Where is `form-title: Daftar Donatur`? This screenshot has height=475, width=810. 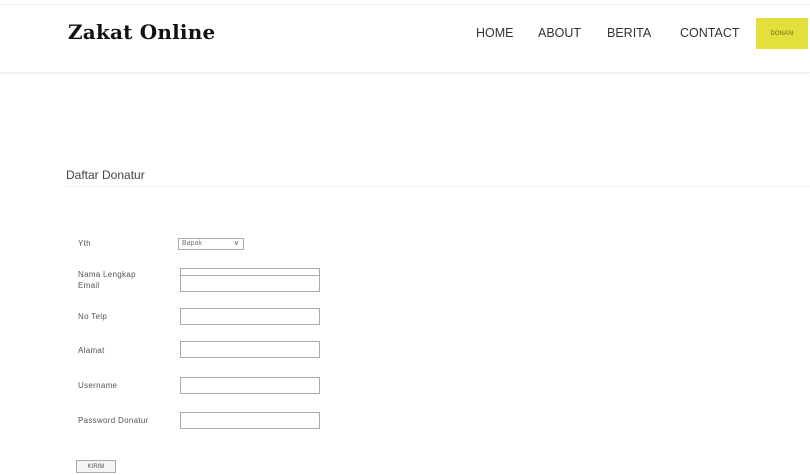 form-title: Daftar Donatur is located at coordinates (105, 175).